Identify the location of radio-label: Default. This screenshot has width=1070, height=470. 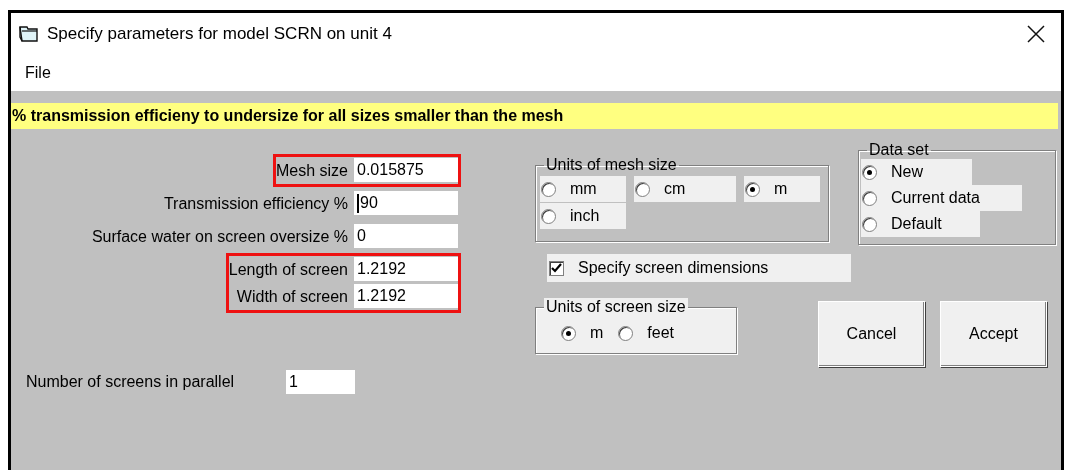
(916, 224).